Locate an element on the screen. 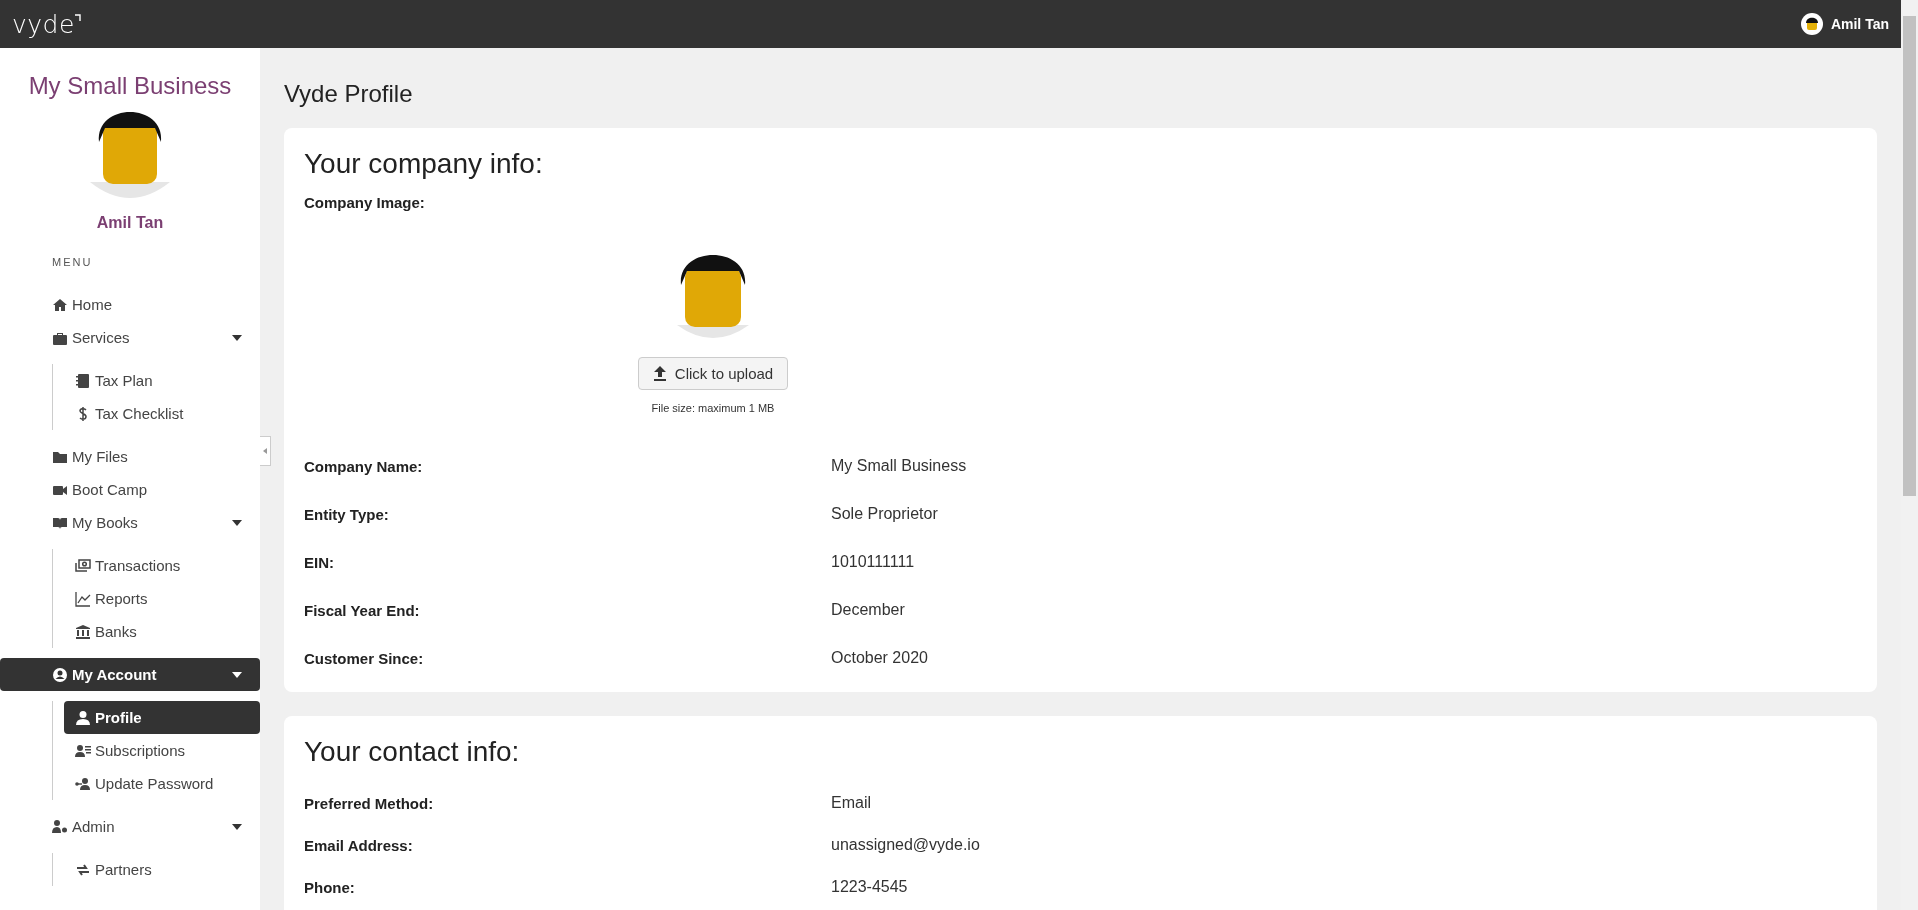  line-chart-icon is located at coordinates (83, 598).